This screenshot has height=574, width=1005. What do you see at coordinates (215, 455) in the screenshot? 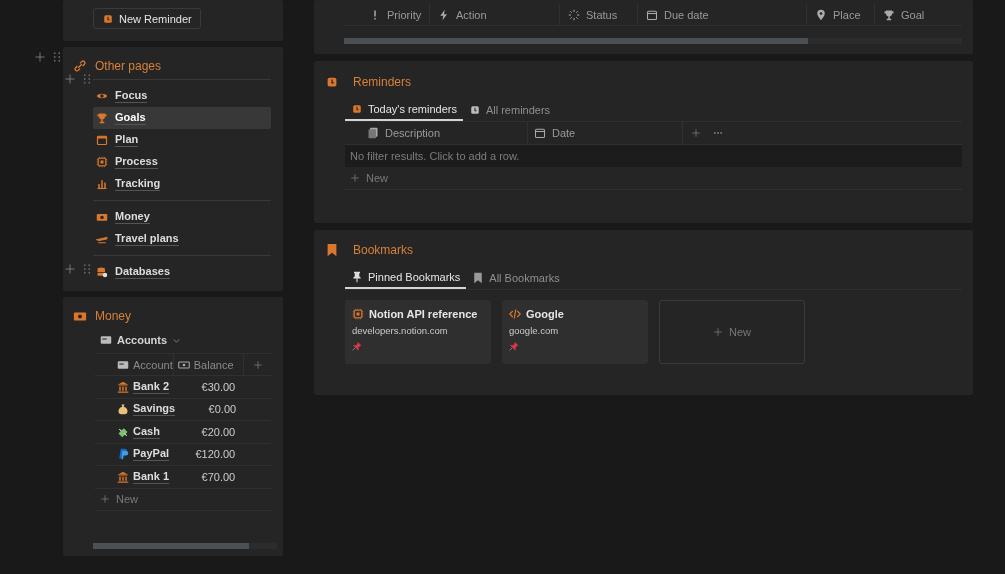
I see `table-cell-text: €120.00` at bounding box center [215, 455].